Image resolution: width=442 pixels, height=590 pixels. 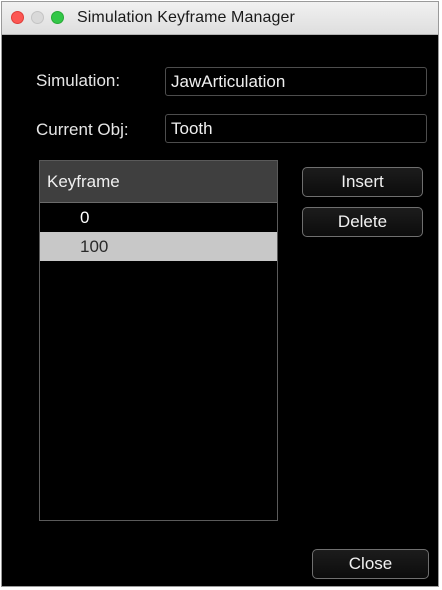 What do you see at coordinates (296, 81) in the screenshot?
I see `simulation-field: JawArticulation` at bounding box center [296, 81].